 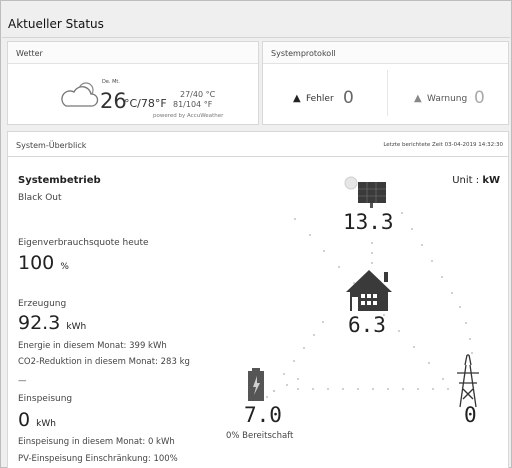 I want to click on temperature-range-fahrenheit: 81/104 °F, so click(x=193, y=104).